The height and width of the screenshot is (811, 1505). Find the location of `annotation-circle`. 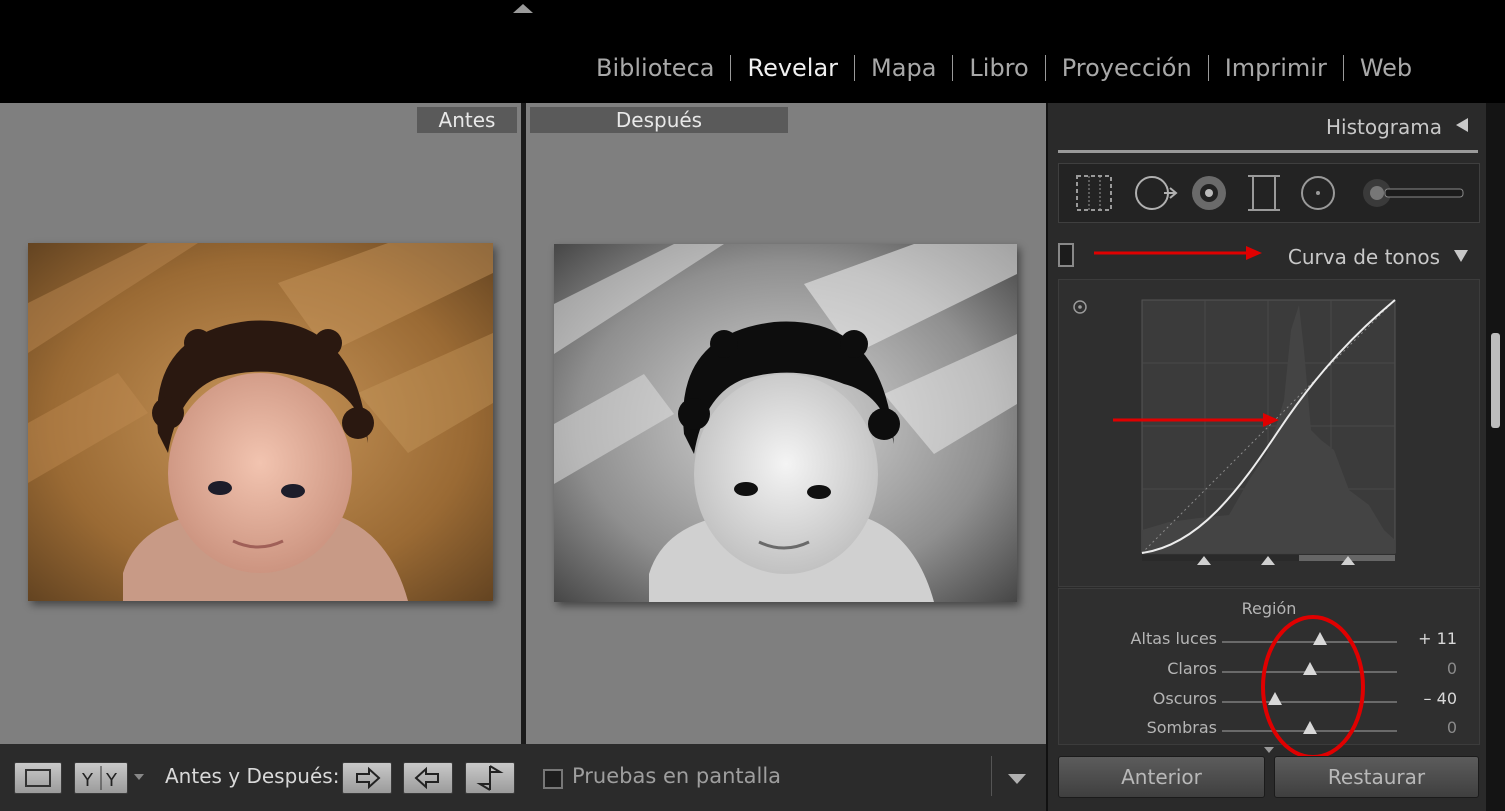

annotation-circle is located at coordinates (1313, 687).